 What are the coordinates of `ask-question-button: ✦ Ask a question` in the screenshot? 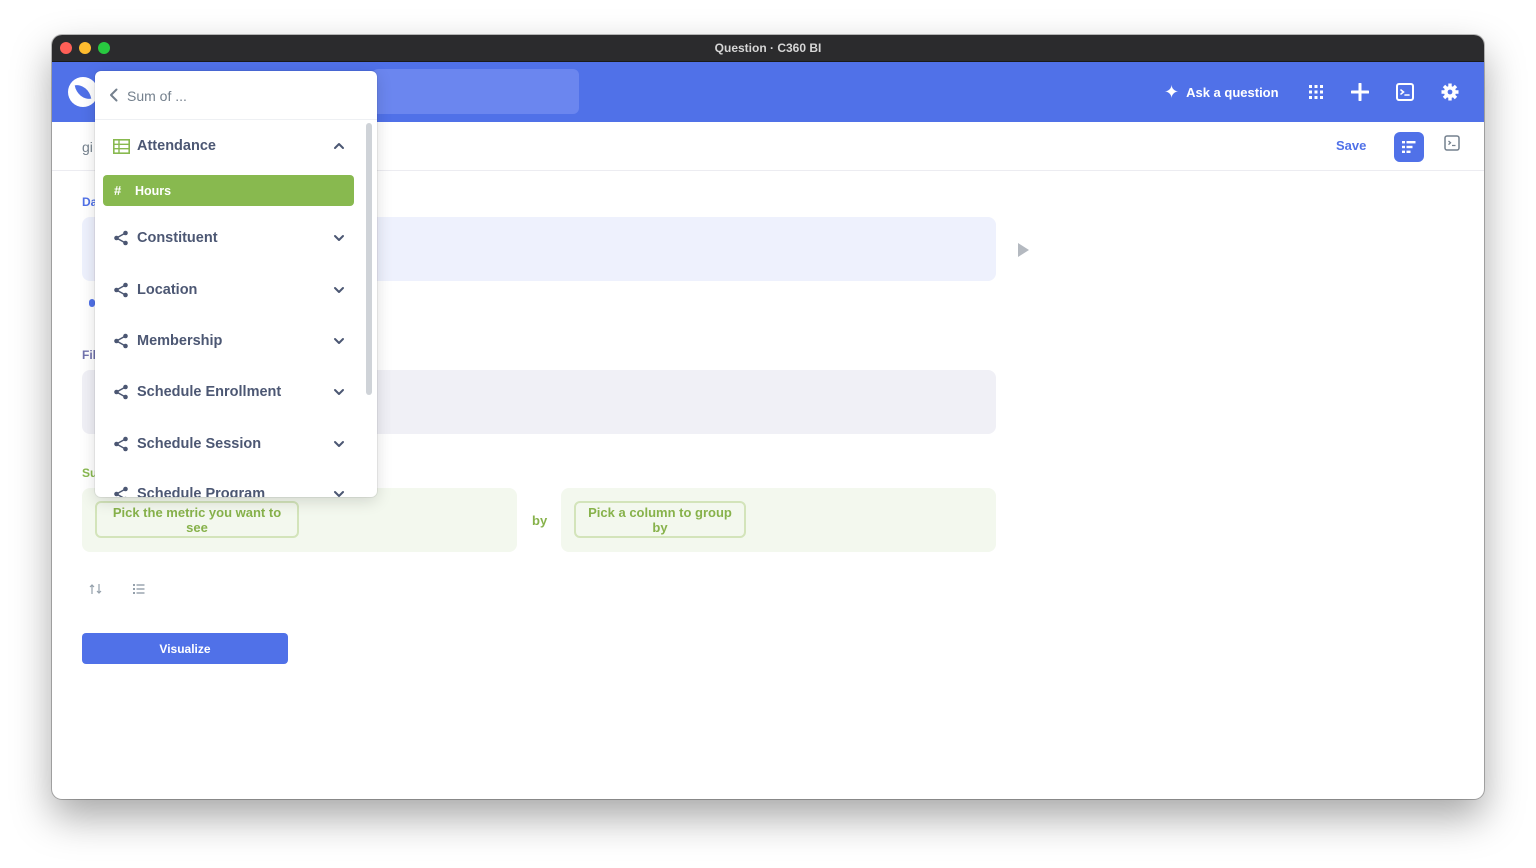 It's located at (1221, 92).